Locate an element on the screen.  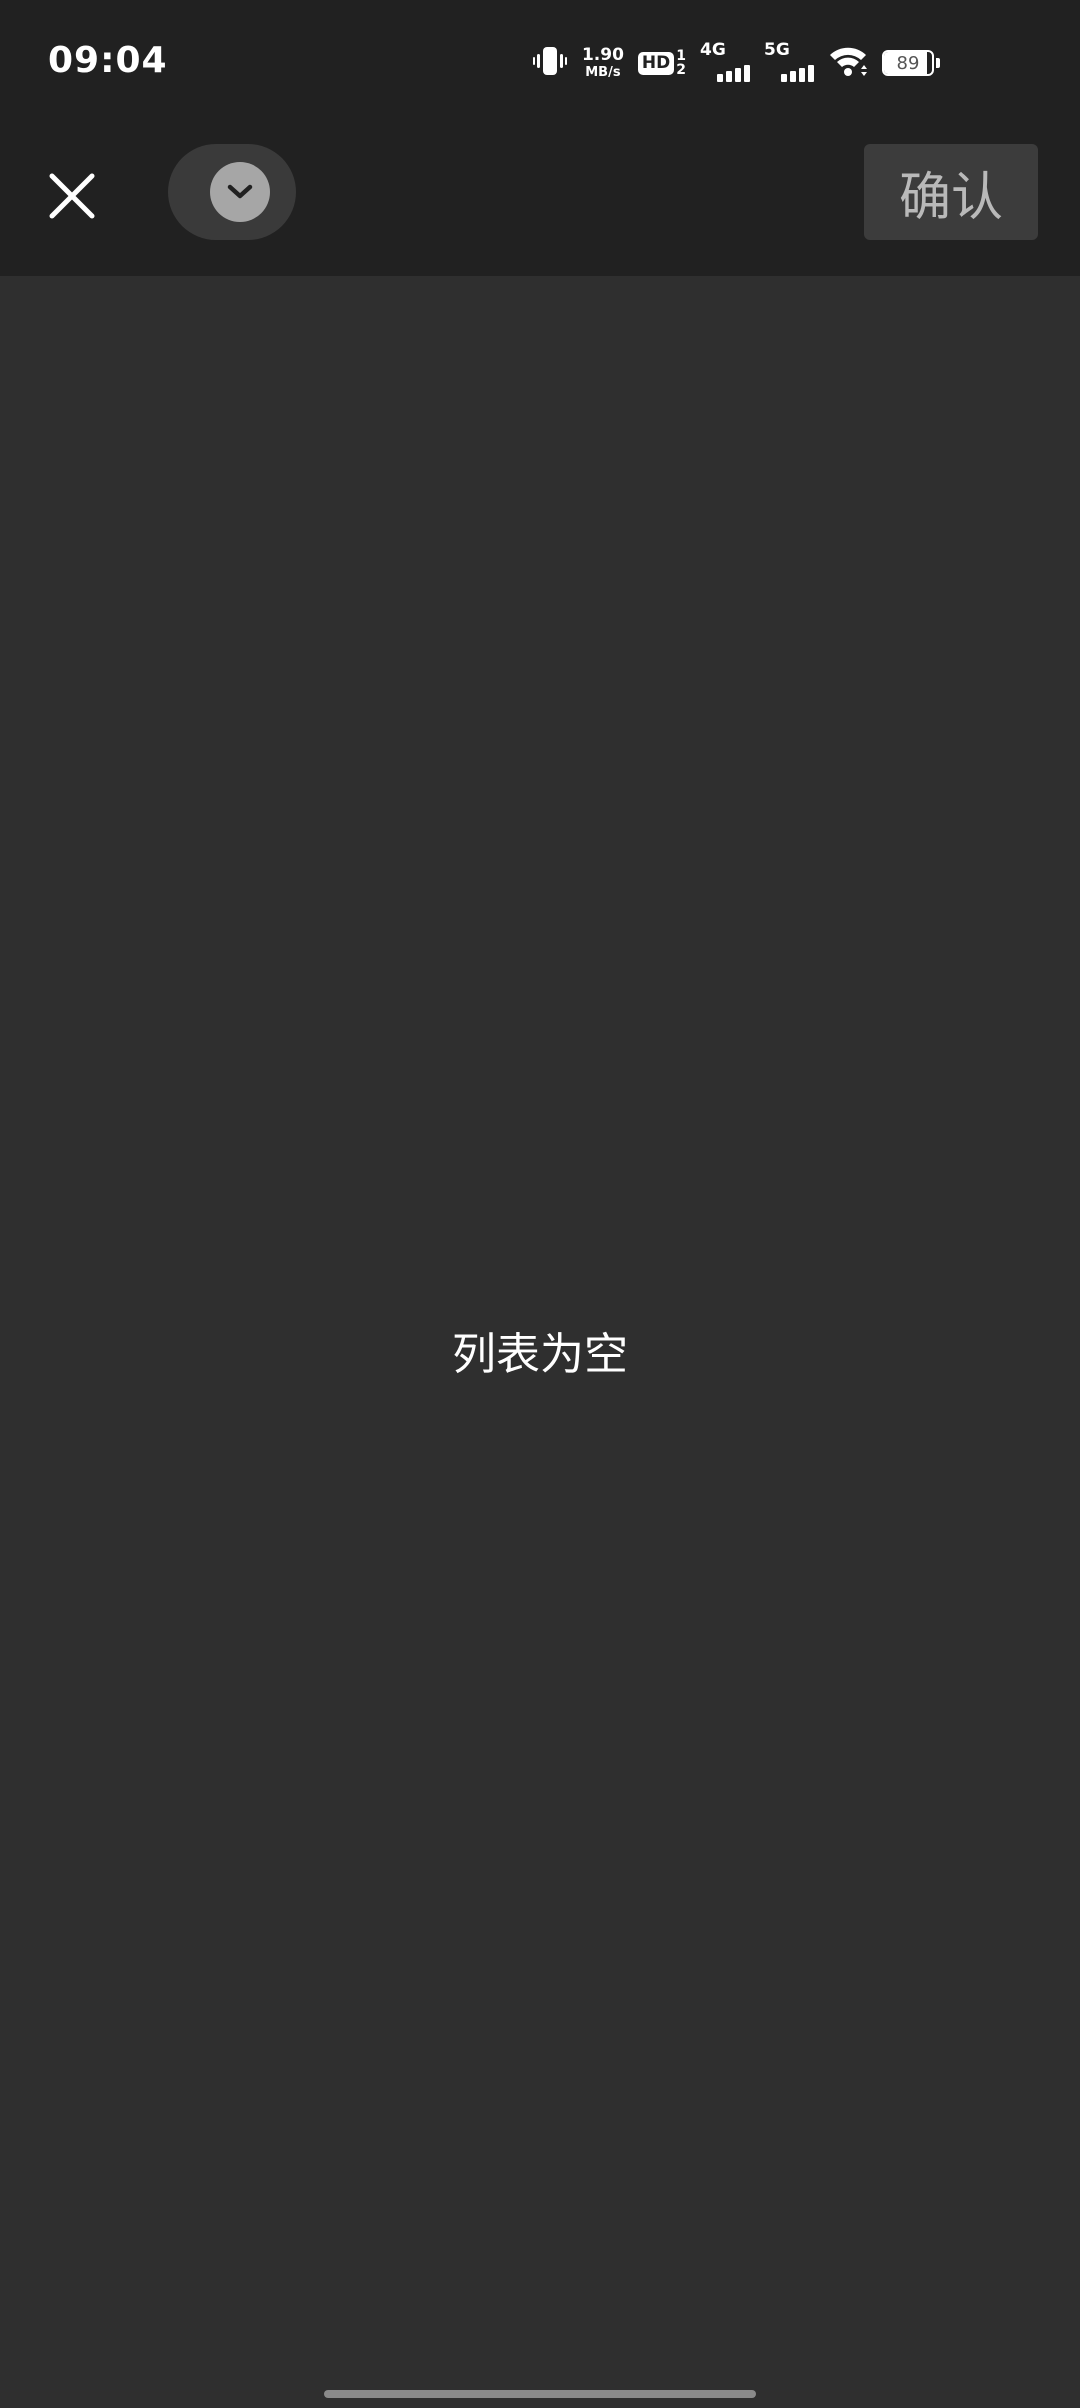
signal-4g-bars is located at coordinates (733, 73).